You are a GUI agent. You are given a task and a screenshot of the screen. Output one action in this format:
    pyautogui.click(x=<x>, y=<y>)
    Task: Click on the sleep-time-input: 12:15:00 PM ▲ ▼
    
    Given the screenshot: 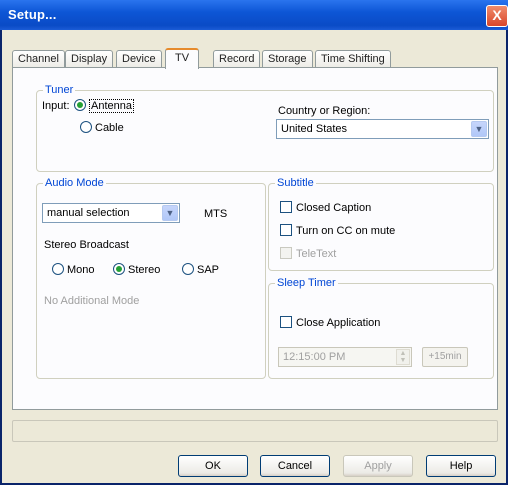 What is the action you would take?
    pyautogui.click(x=345, y=357)
    